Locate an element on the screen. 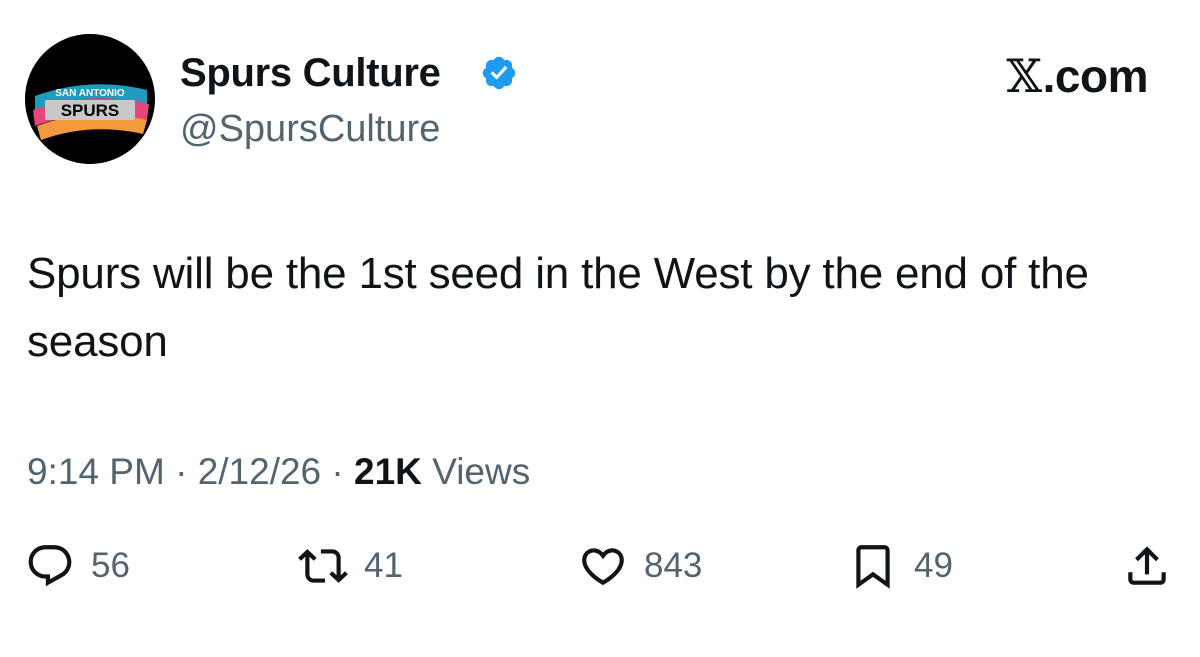 The height and width of the screenshot is (657, 1200). repost-button: 41 is located at coordinates (350, 566).